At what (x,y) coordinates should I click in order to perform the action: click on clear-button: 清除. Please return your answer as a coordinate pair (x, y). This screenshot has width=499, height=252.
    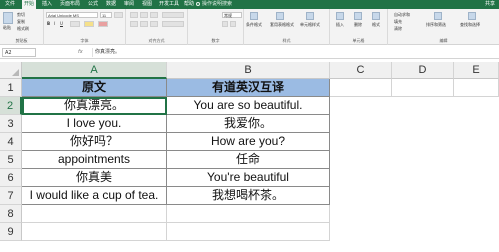
    Looking at the image, I should click on (398, 29).